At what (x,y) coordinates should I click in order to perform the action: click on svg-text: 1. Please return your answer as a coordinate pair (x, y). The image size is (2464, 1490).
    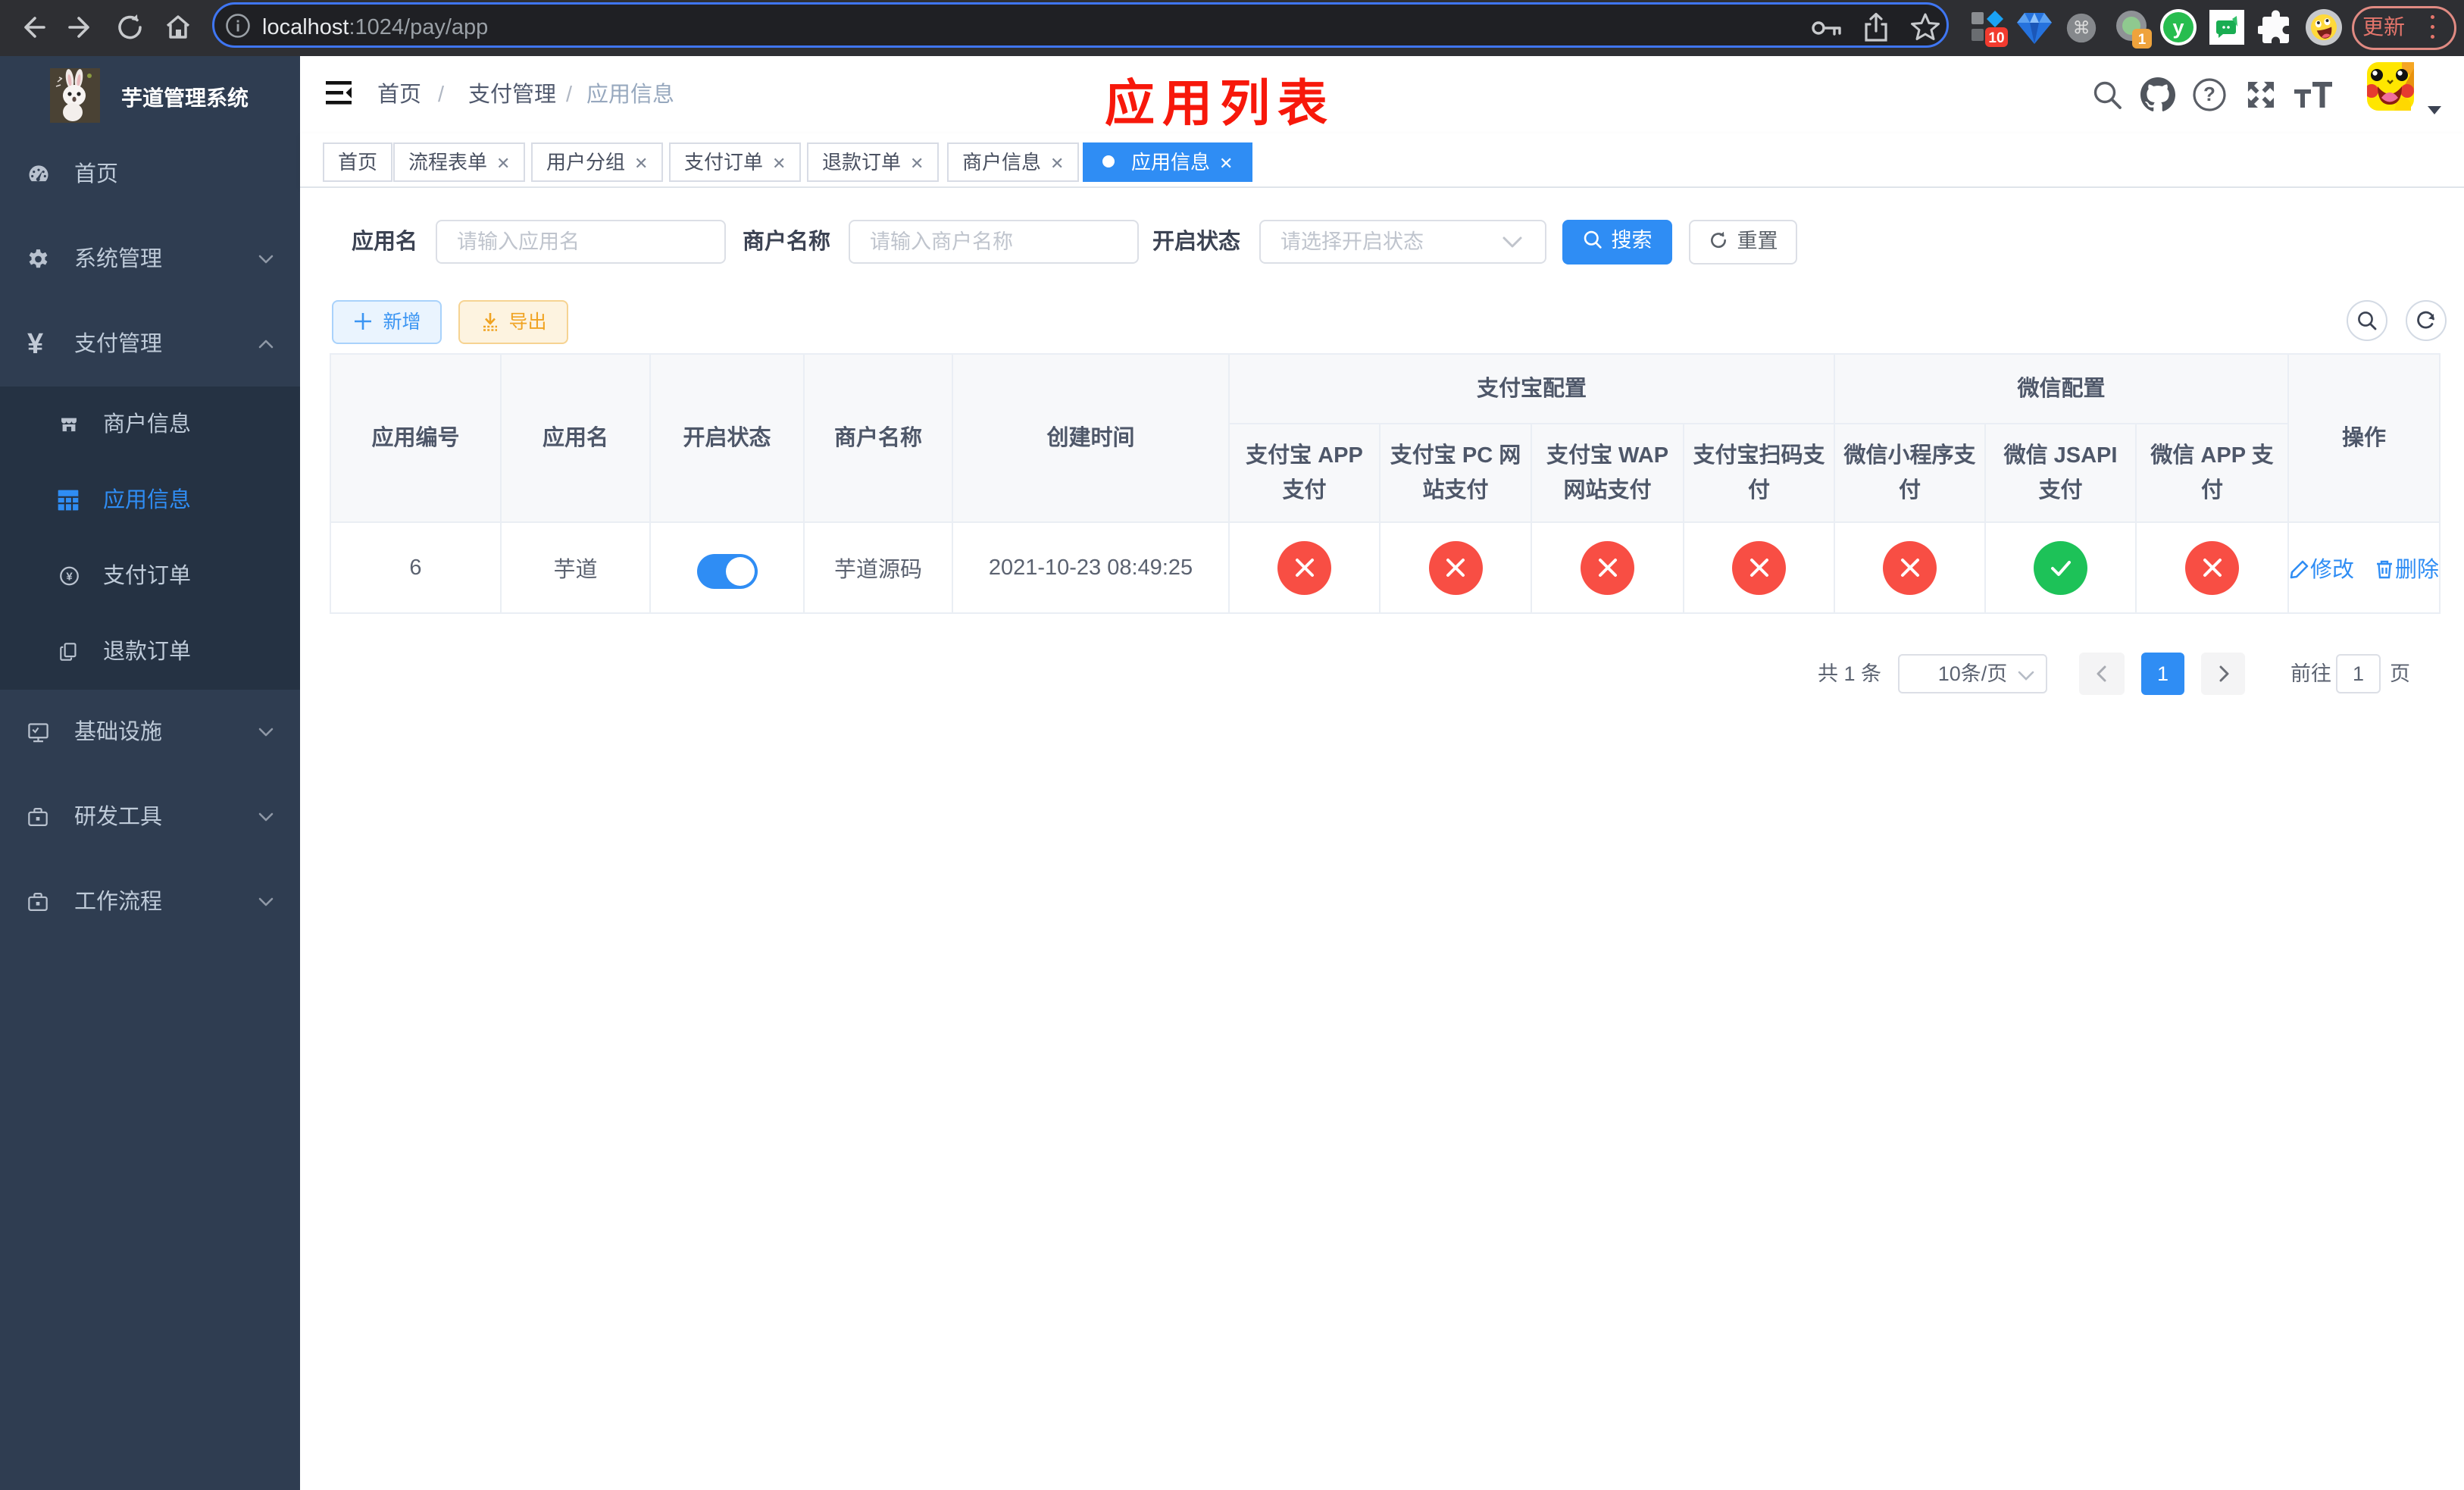
    Looking at the image, I should click on (2142, 40).